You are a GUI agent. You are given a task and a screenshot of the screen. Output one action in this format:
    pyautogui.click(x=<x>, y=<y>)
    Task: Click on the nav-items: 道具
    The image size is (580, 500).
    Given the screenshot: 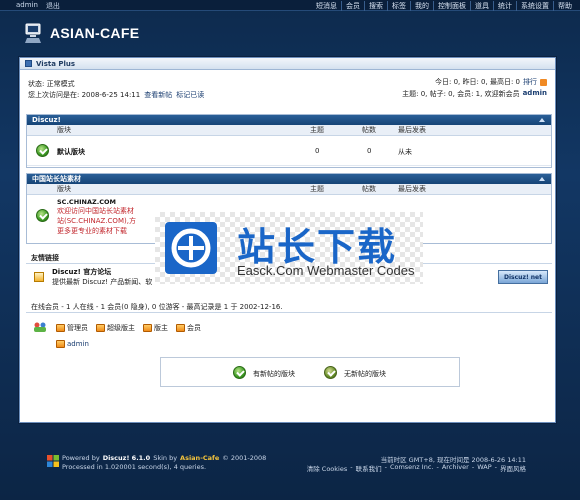 What is the action you would take?
    pyautogui.click(x=481, y=6)
    